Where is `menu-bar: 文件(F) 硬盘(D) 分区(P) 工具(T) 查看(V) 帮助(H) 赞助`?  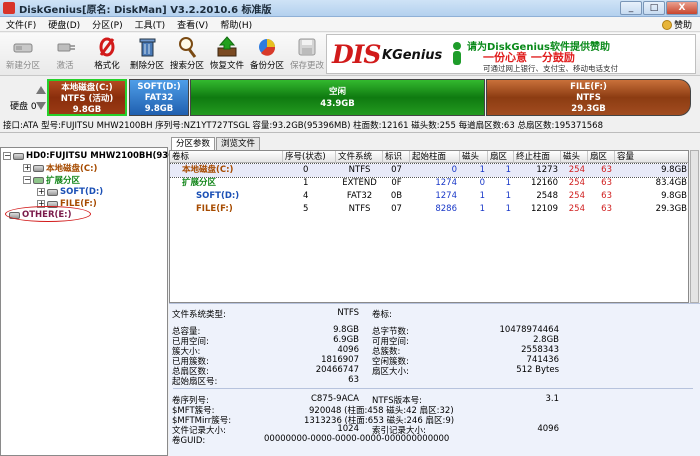
menu-bar: 文件(F) 硬盘(D) 分区(P) 工具(T) 查看(V) 帮助(H) 赞助 is located at coordinates (350, 24).